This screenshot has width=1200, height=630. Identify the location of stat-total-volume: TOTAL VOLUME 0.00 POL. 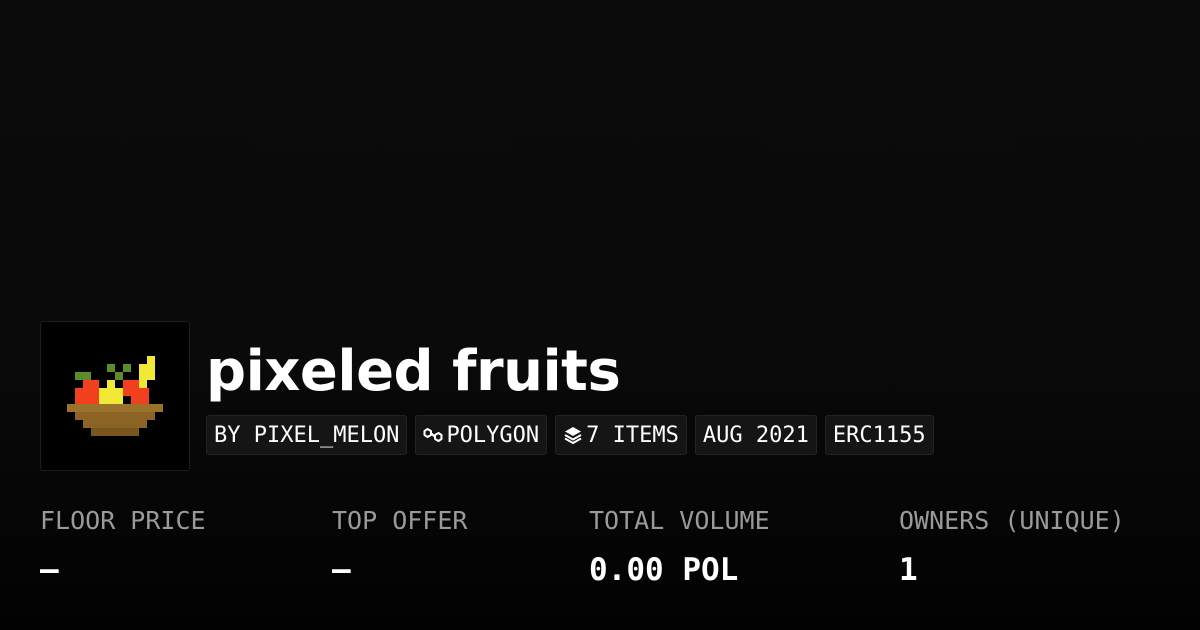
(679, 549).